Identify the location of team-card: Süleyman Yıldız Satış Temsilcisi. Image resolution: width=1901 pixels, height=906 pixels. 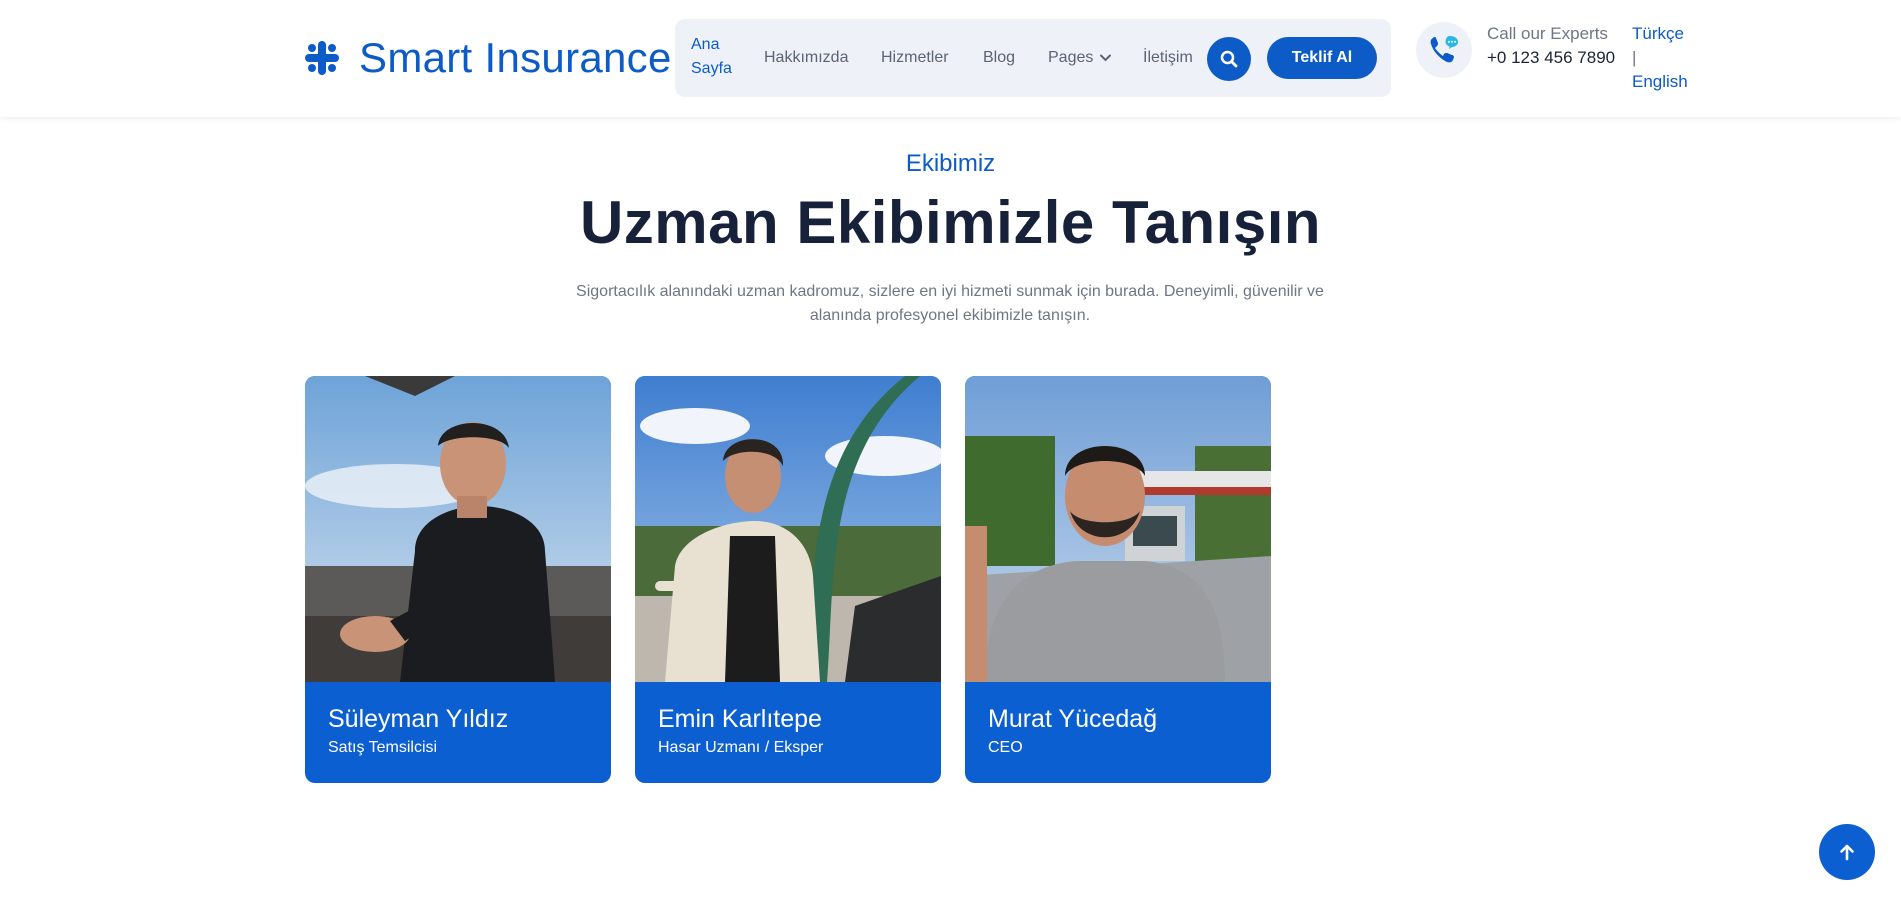
(458, 579).